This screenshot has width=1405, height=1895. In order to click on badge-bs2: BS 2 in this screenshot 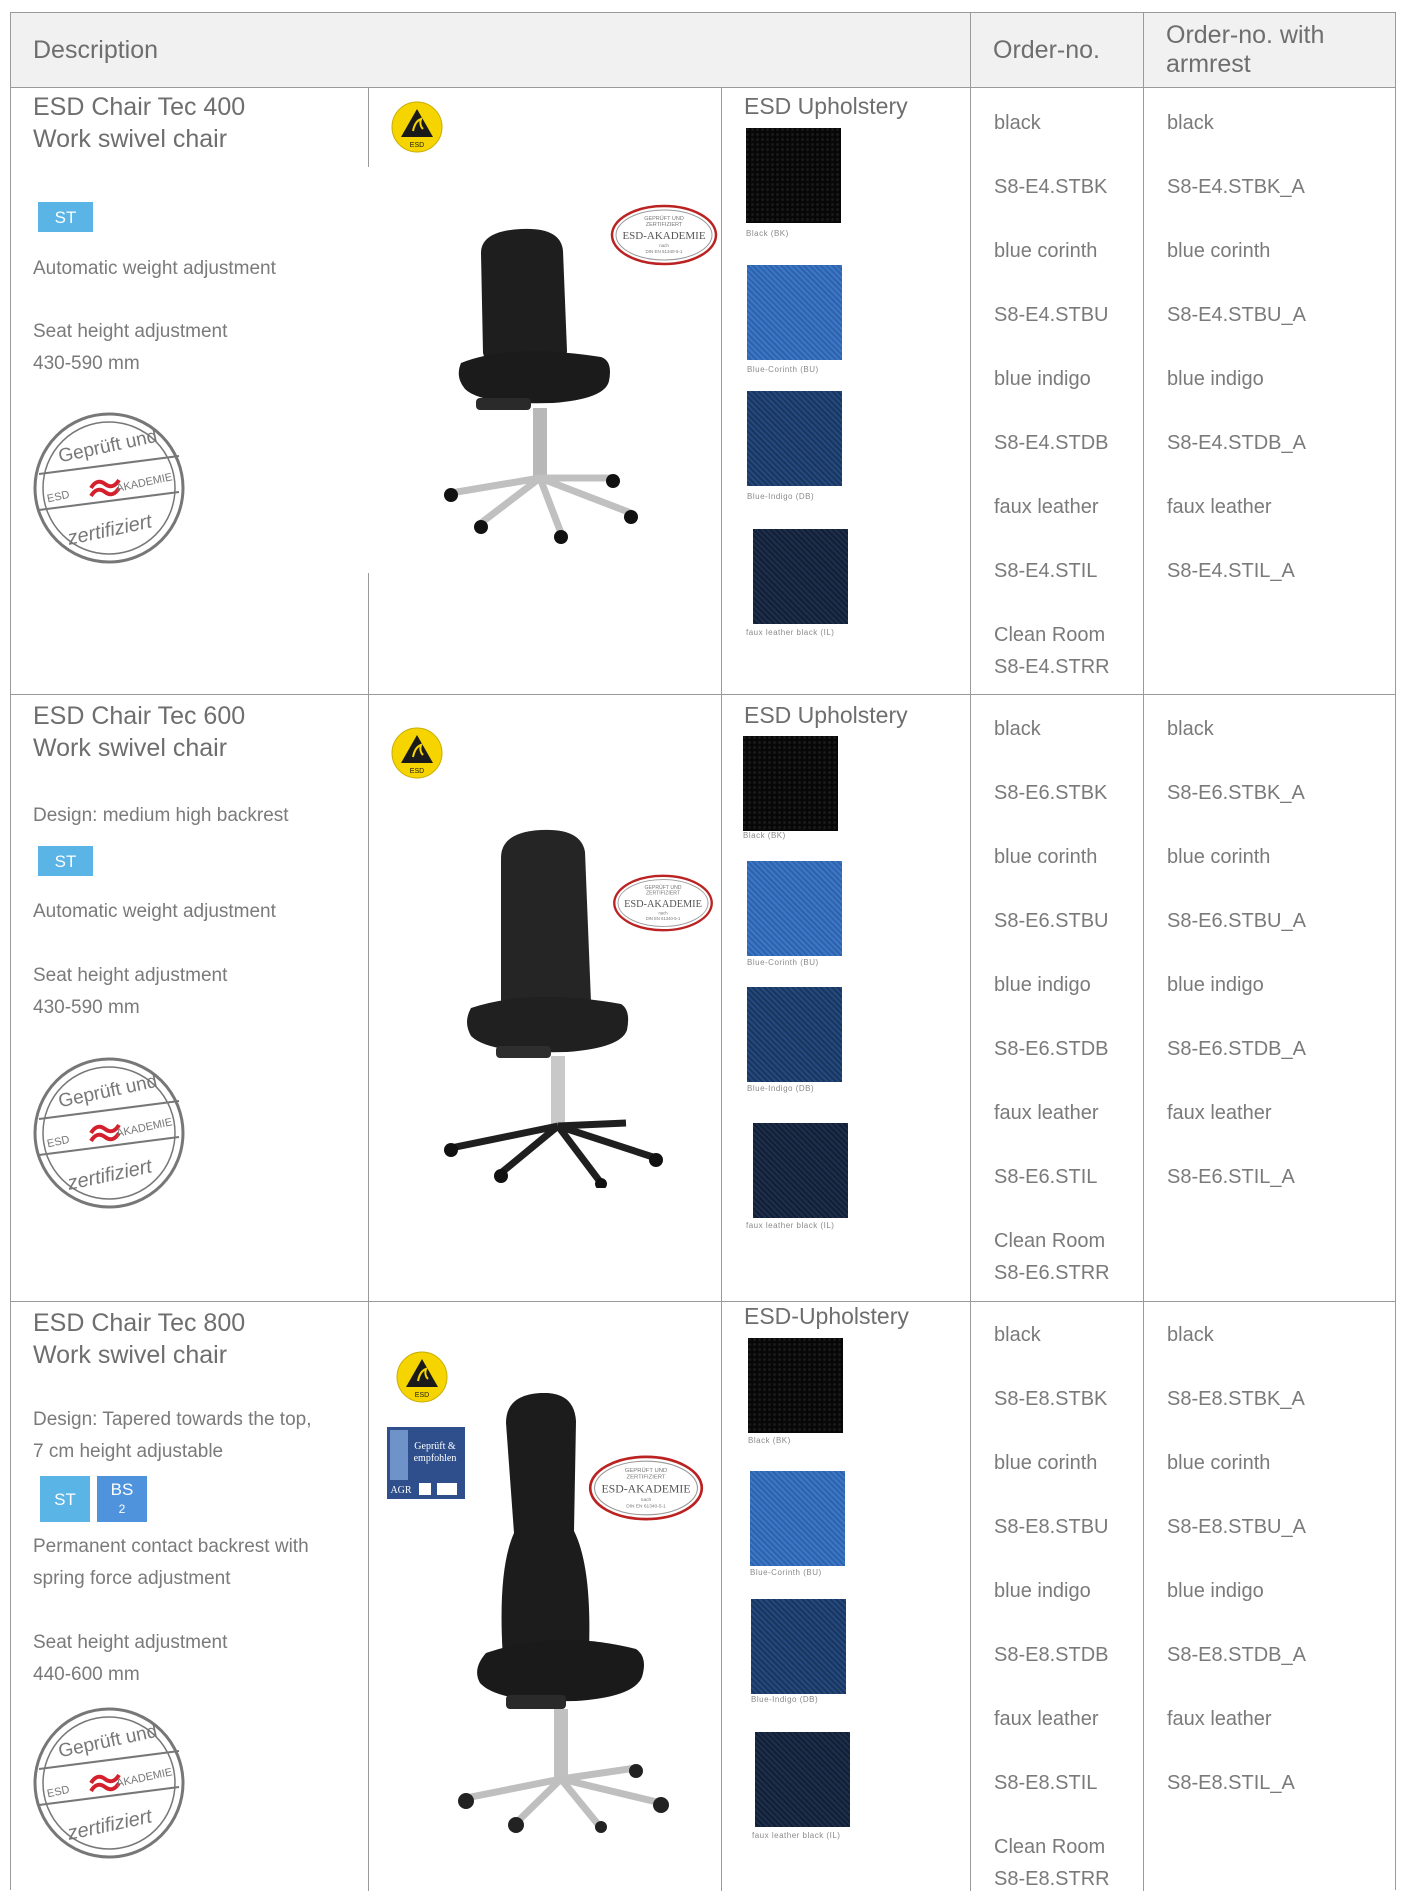, I will do `click(122, 1499)`.